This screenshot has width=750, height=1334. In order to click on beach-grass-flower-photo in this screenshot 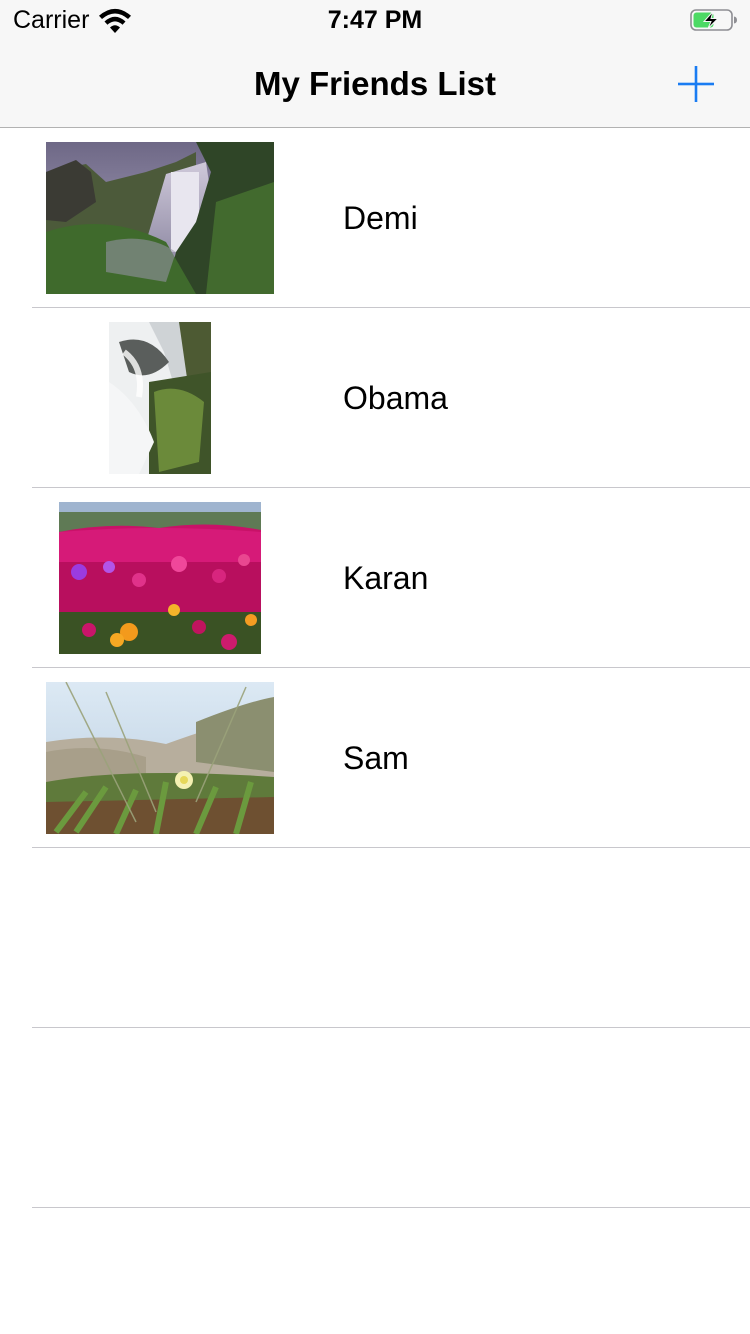, I will do `click(160, 758)`.